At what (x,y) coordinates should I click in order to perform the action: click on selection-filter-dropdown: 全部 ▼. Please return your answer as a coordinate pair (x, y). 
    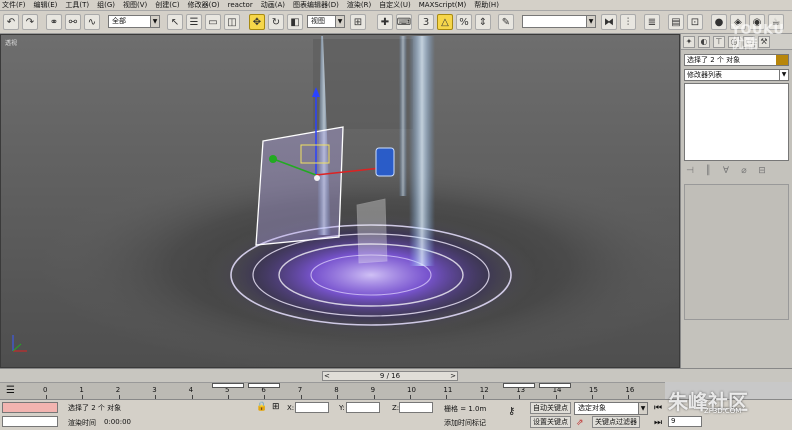
    Looking at the image, I should click on (134, 21).